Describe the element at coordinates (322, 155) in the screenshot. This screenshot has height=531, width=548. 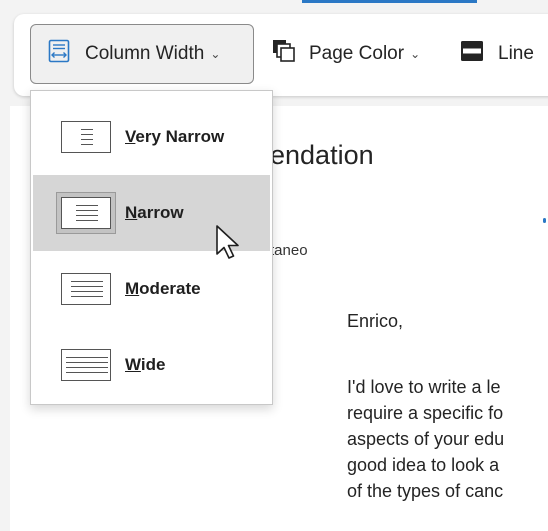
I see `document-heading: endation` at that location.